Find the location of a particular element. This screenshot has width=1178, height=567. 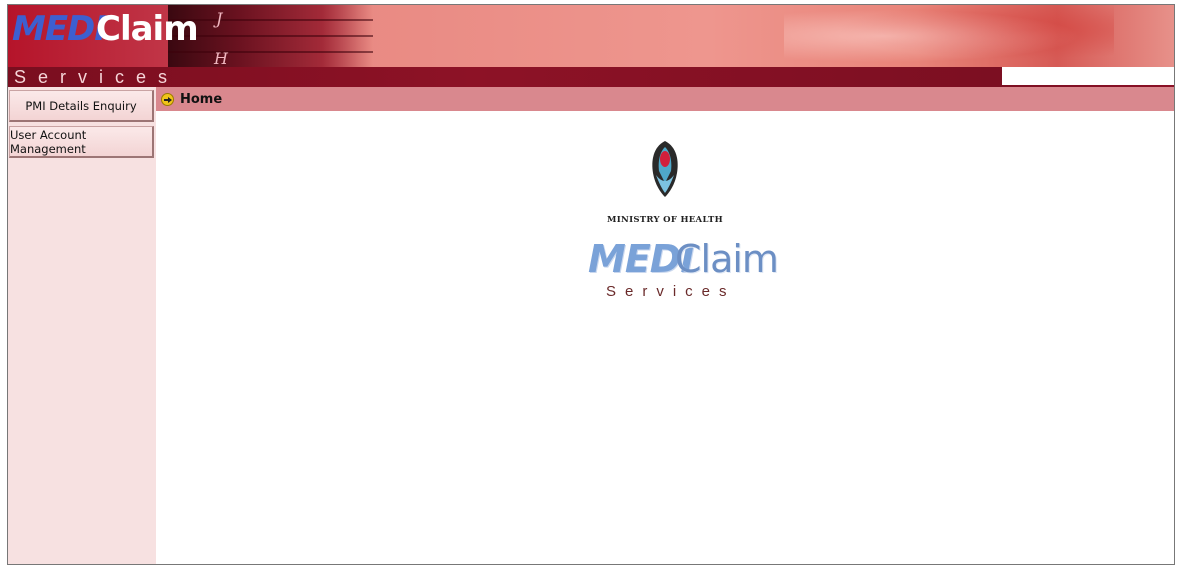

header-banner: J H MEDI Claim Services is located at coordinates (591, 46).